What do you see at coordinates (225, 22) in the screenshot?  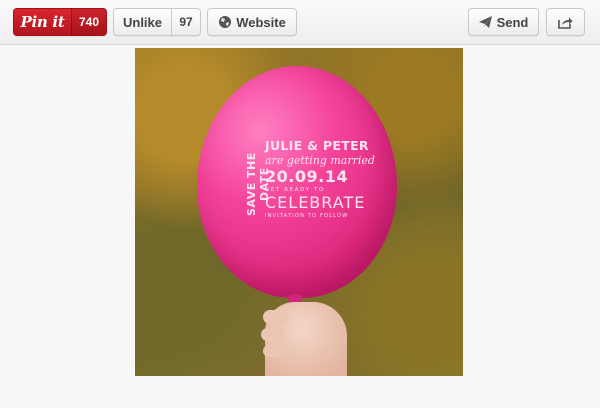 I see `globe-icon` at bounding box center [225, 22].